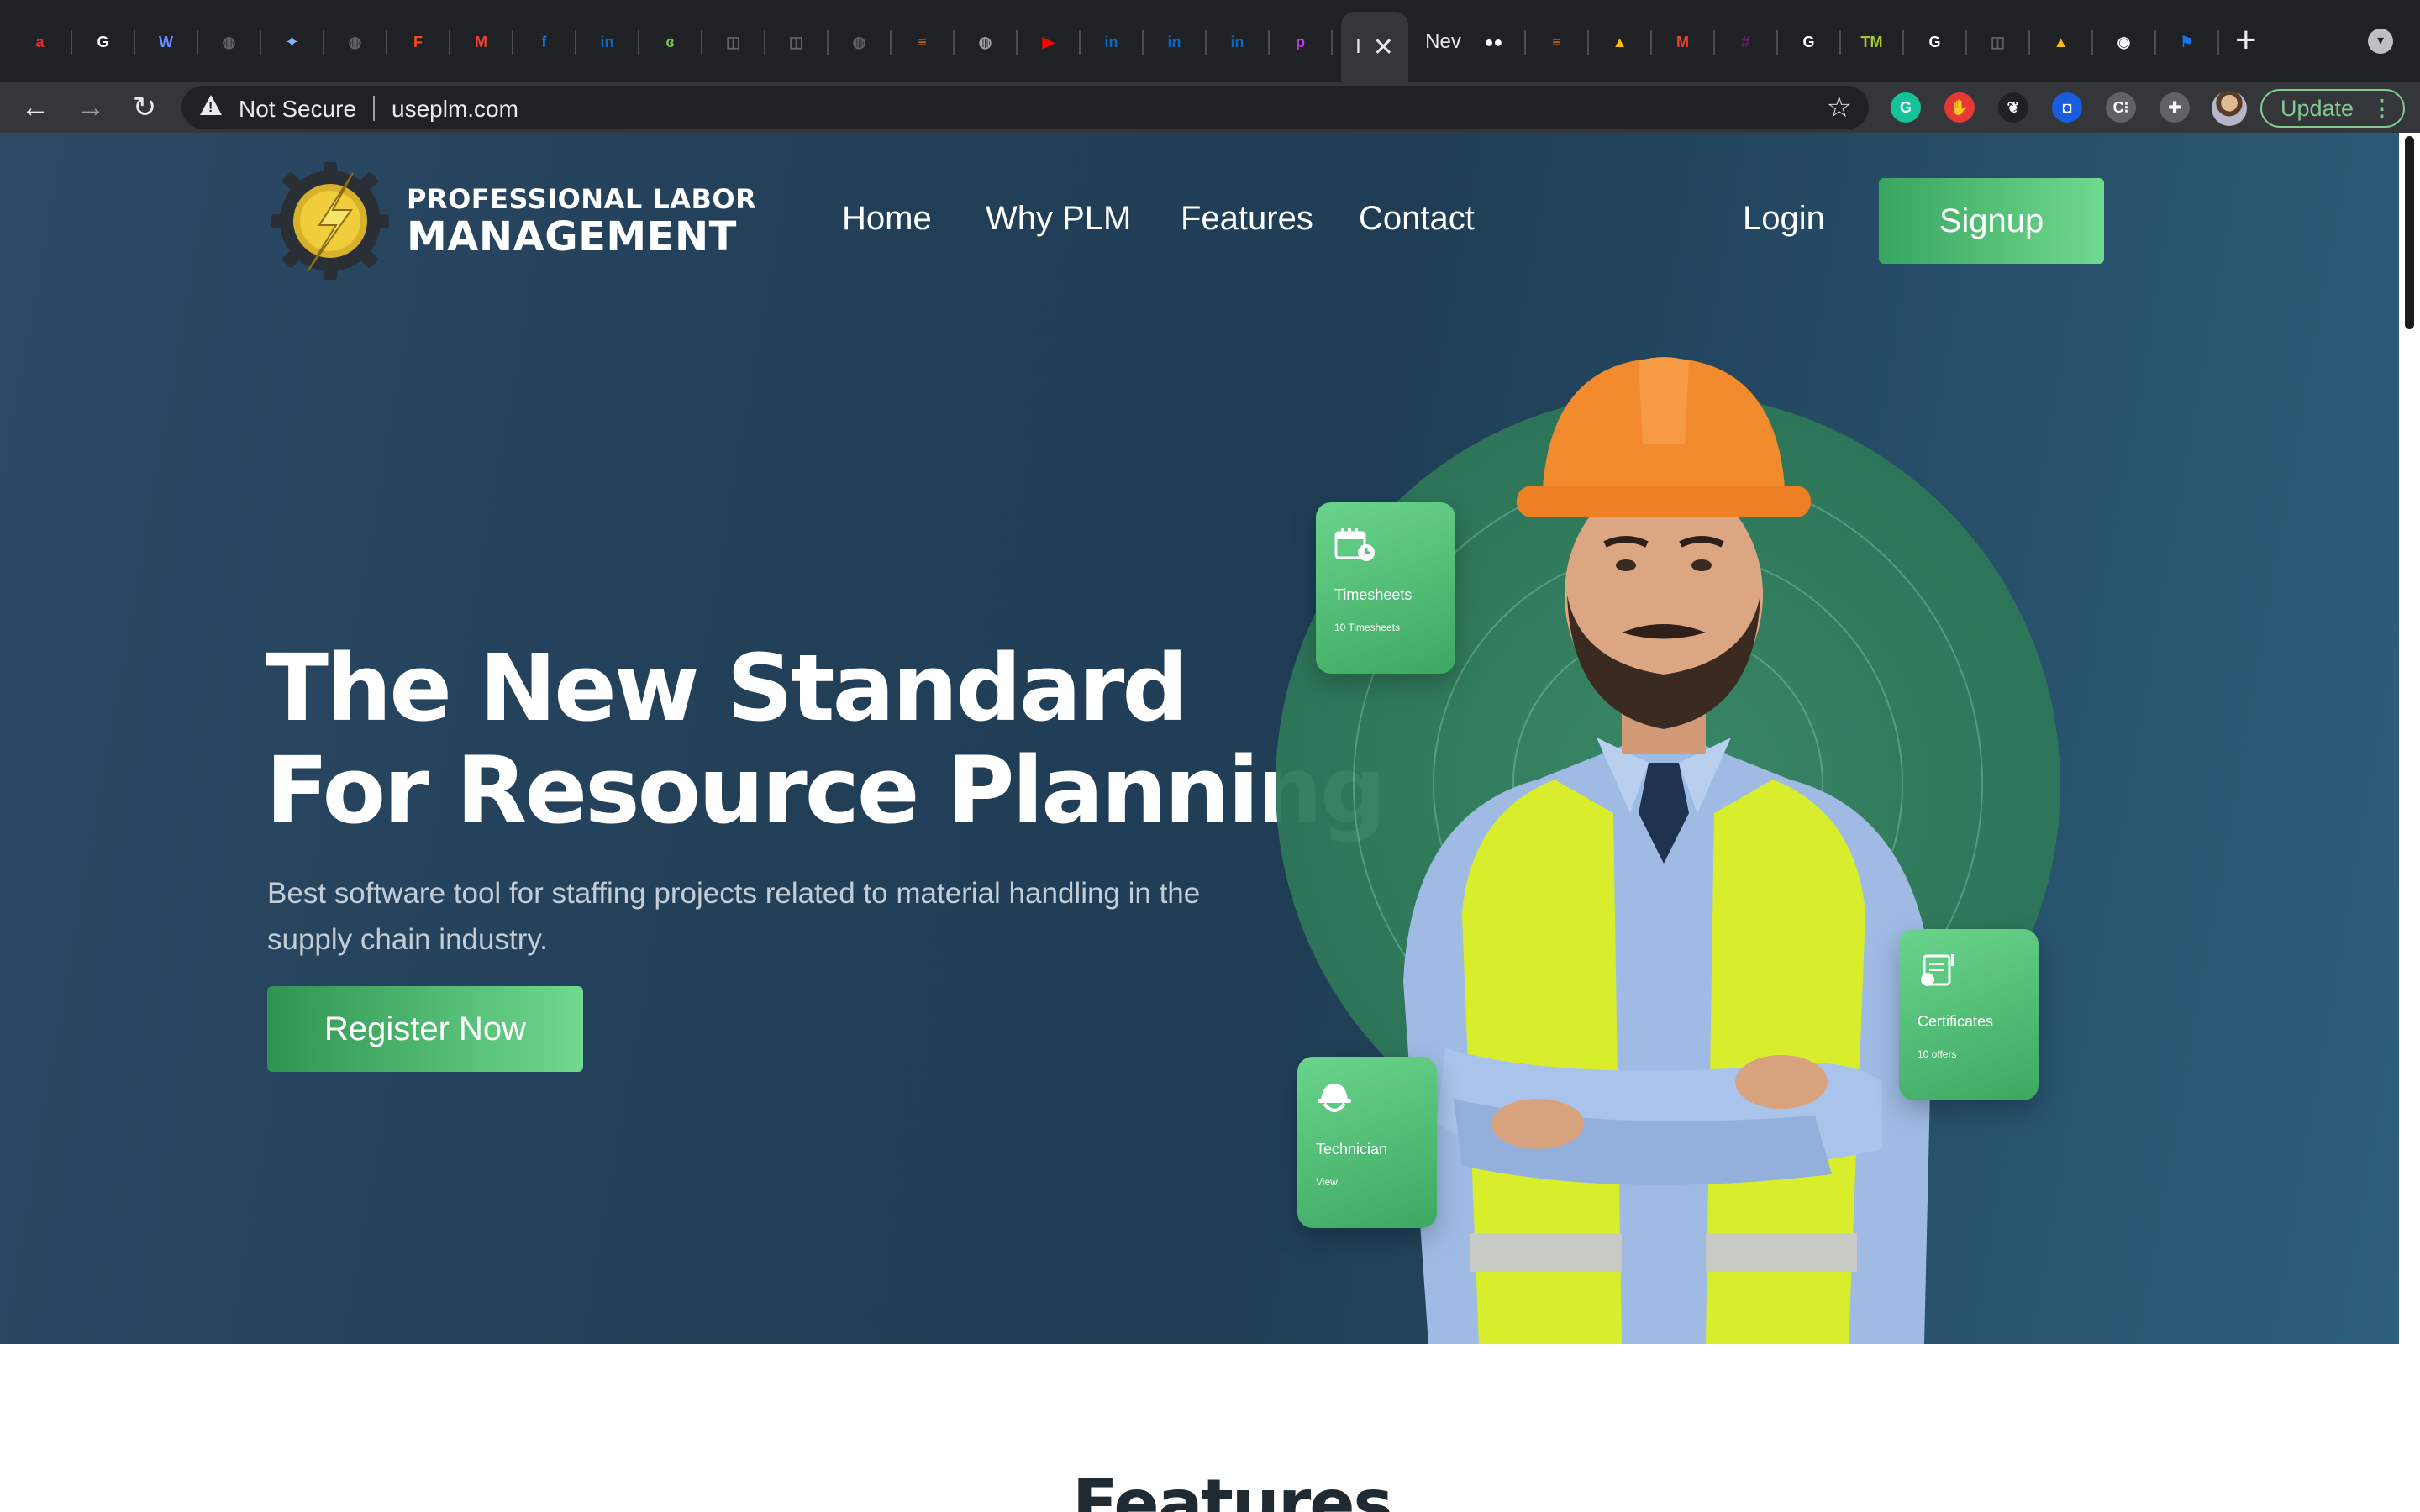  What do you see at coordinates (455, 109) in the screenshot?
I see `url-text: useplm.com` at bounding box center [455, 109].